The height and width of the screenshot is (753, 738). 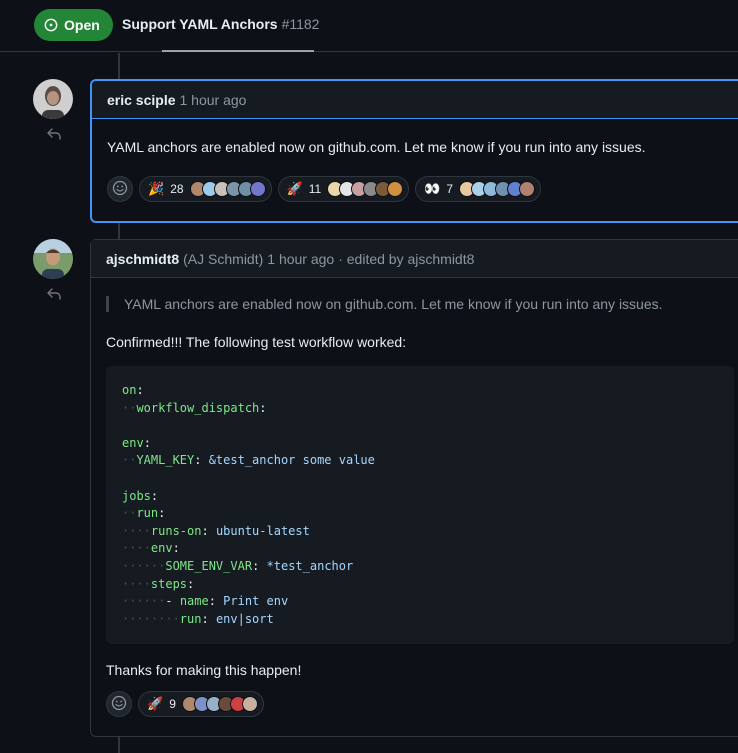 I want to click on yaml-key: workflow_dispatch, so click(x=198, y=407).